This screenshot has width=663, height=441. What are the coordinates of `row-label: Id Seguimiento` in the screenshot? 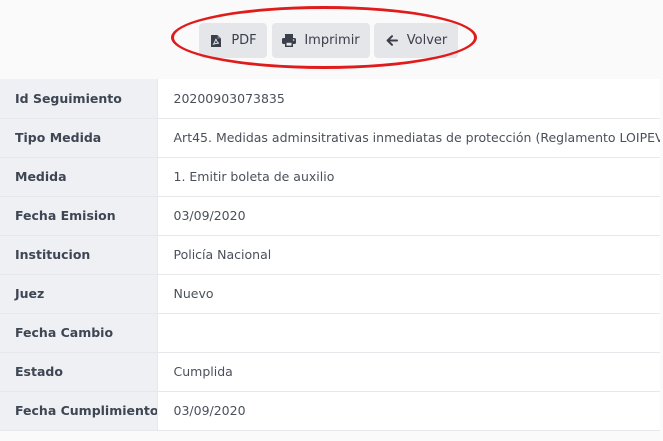 It's located at (79, 99).